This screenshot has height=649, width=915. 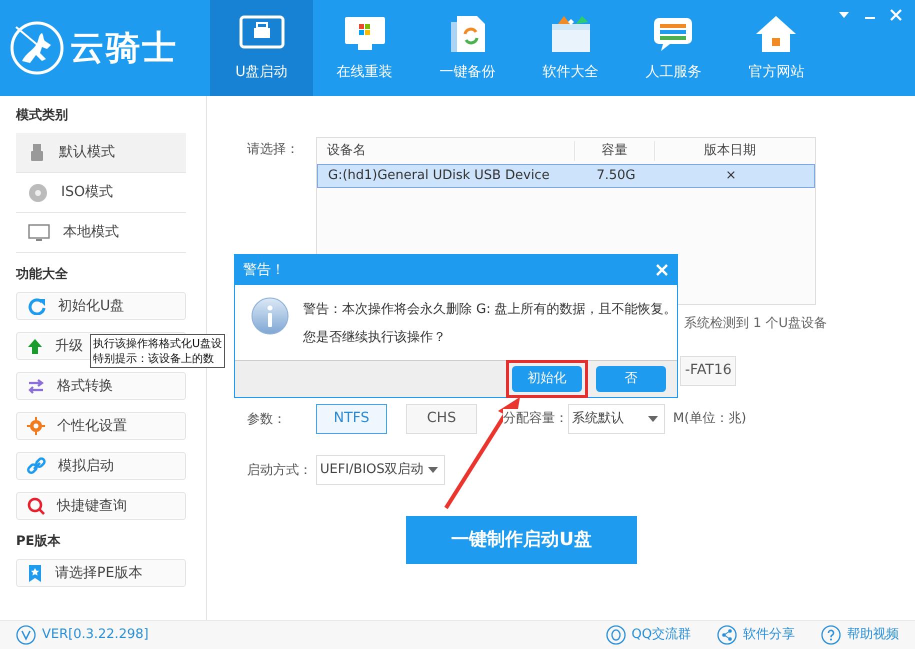 What do you see at coordinates (756, 324) in the screenshot?
I see `detect-note: 系统检测到 1 个U盘设备` at bounding box center [756, 324].